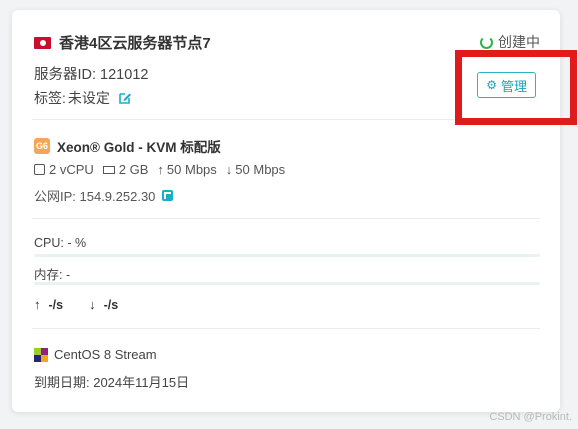  Describe the element at coordinates (287, 283) in the screenshot. I see `memory-usage-bar` at that location.